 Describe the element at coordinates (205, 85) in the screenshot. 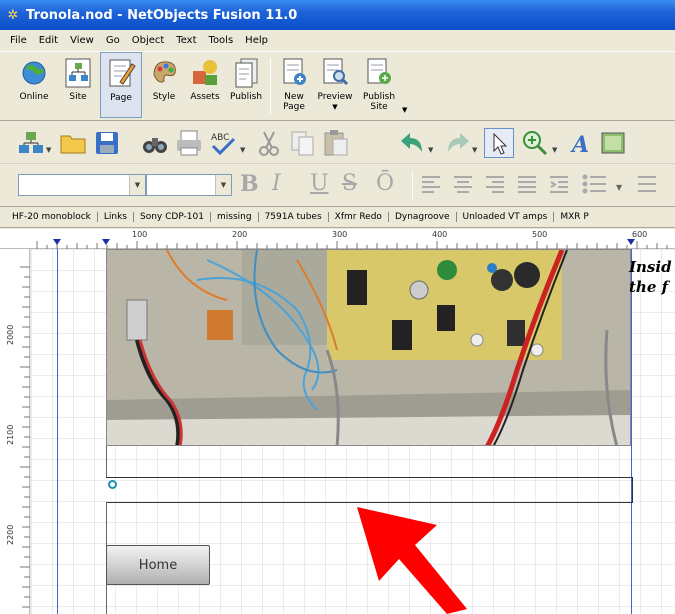

I see `assets-button: Assets` at that location.